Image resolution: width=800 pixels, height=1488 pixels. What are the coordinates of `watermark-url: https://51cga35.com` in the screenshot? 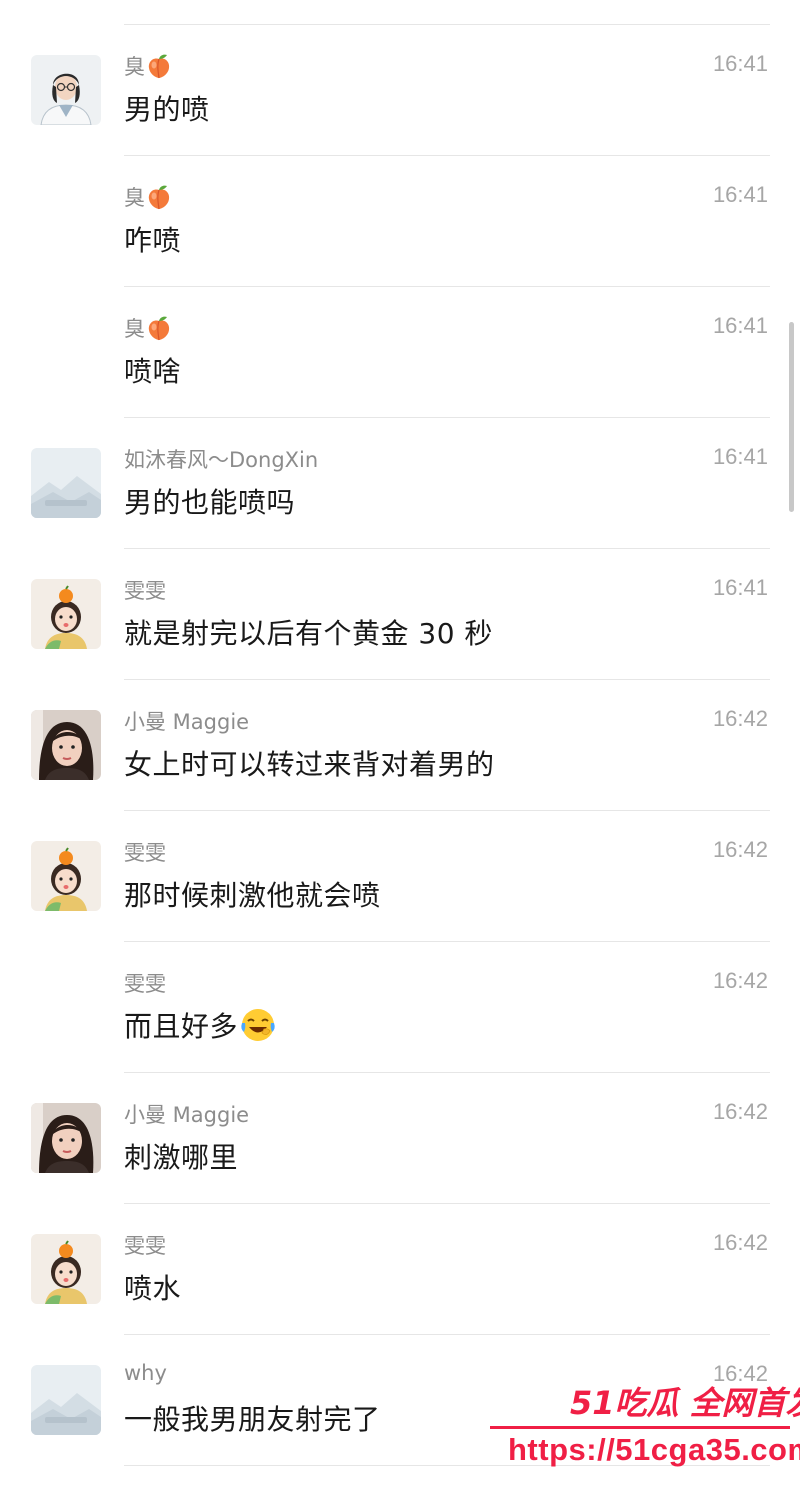 It's located at (654, 1449).